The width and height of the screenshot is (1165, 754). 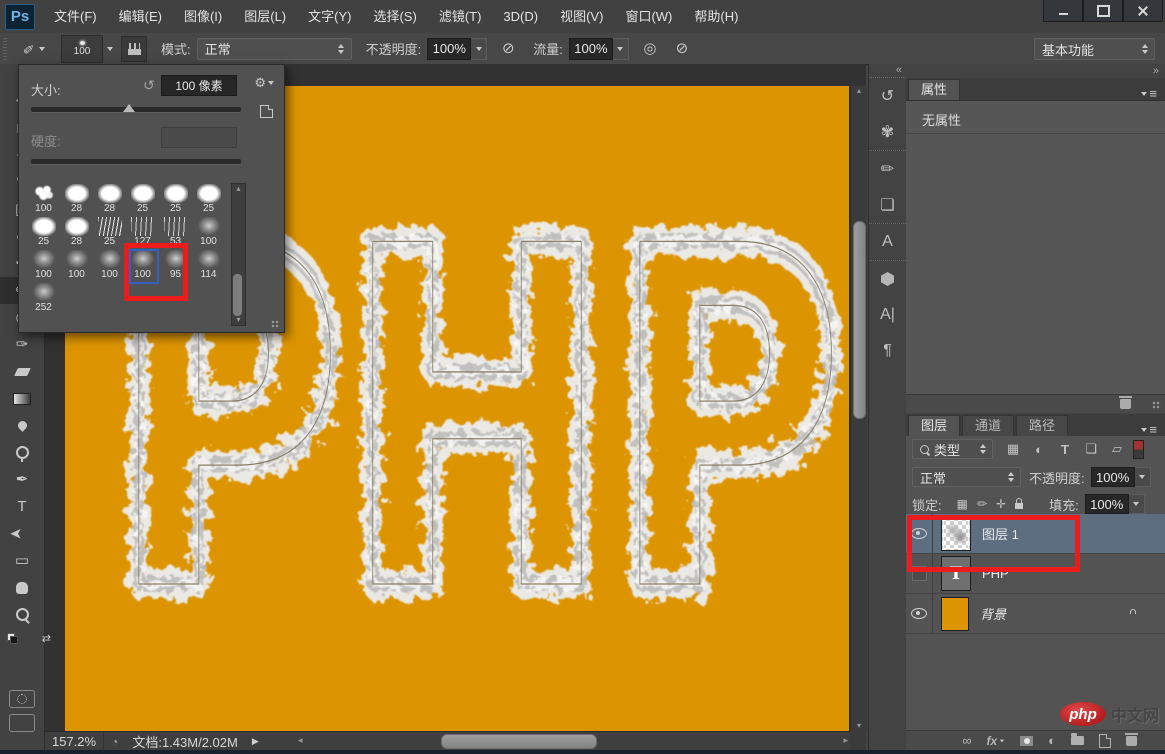 I want to click on add-mask-icon, so click(x=1027, y=740).